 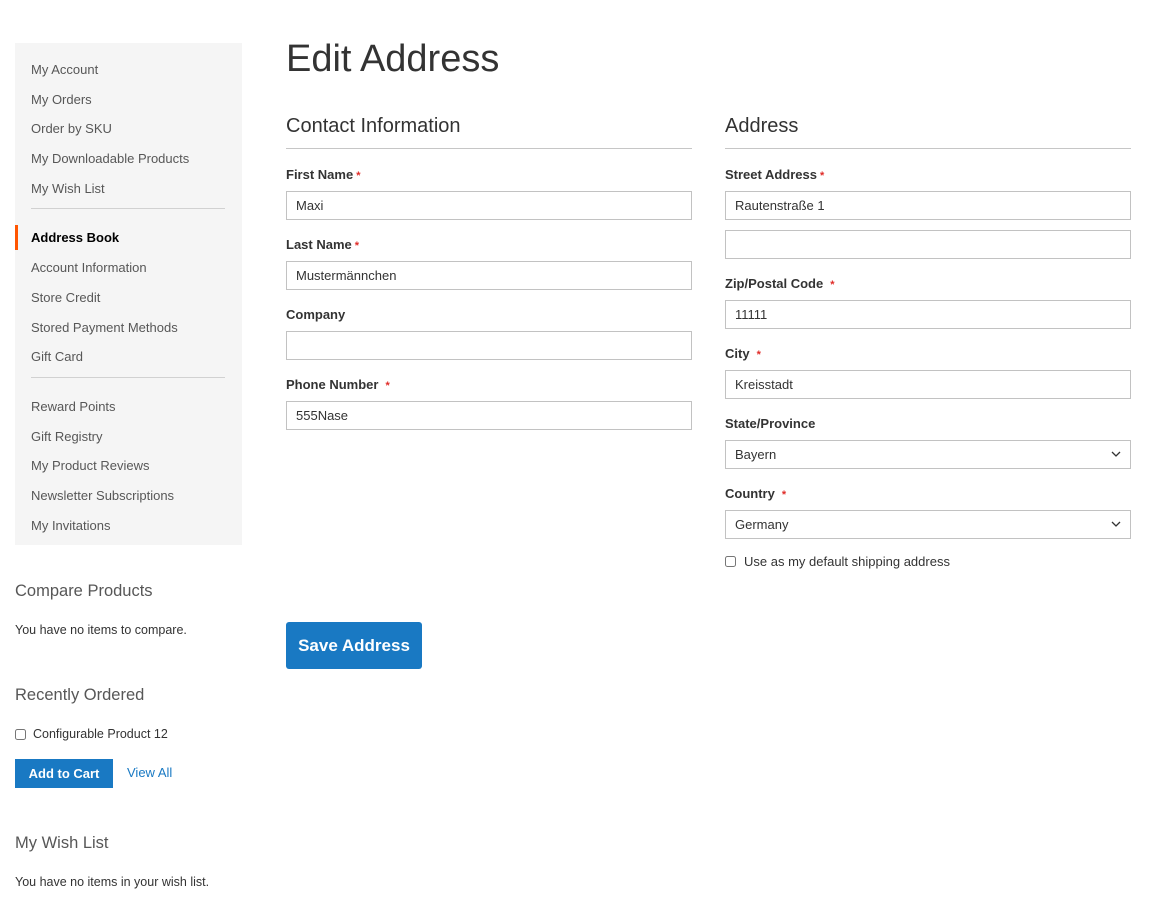 What do you see at coordinates (316, 314) in the screenshot?
I see `company-label: Company` at bounding box center [316, 314].